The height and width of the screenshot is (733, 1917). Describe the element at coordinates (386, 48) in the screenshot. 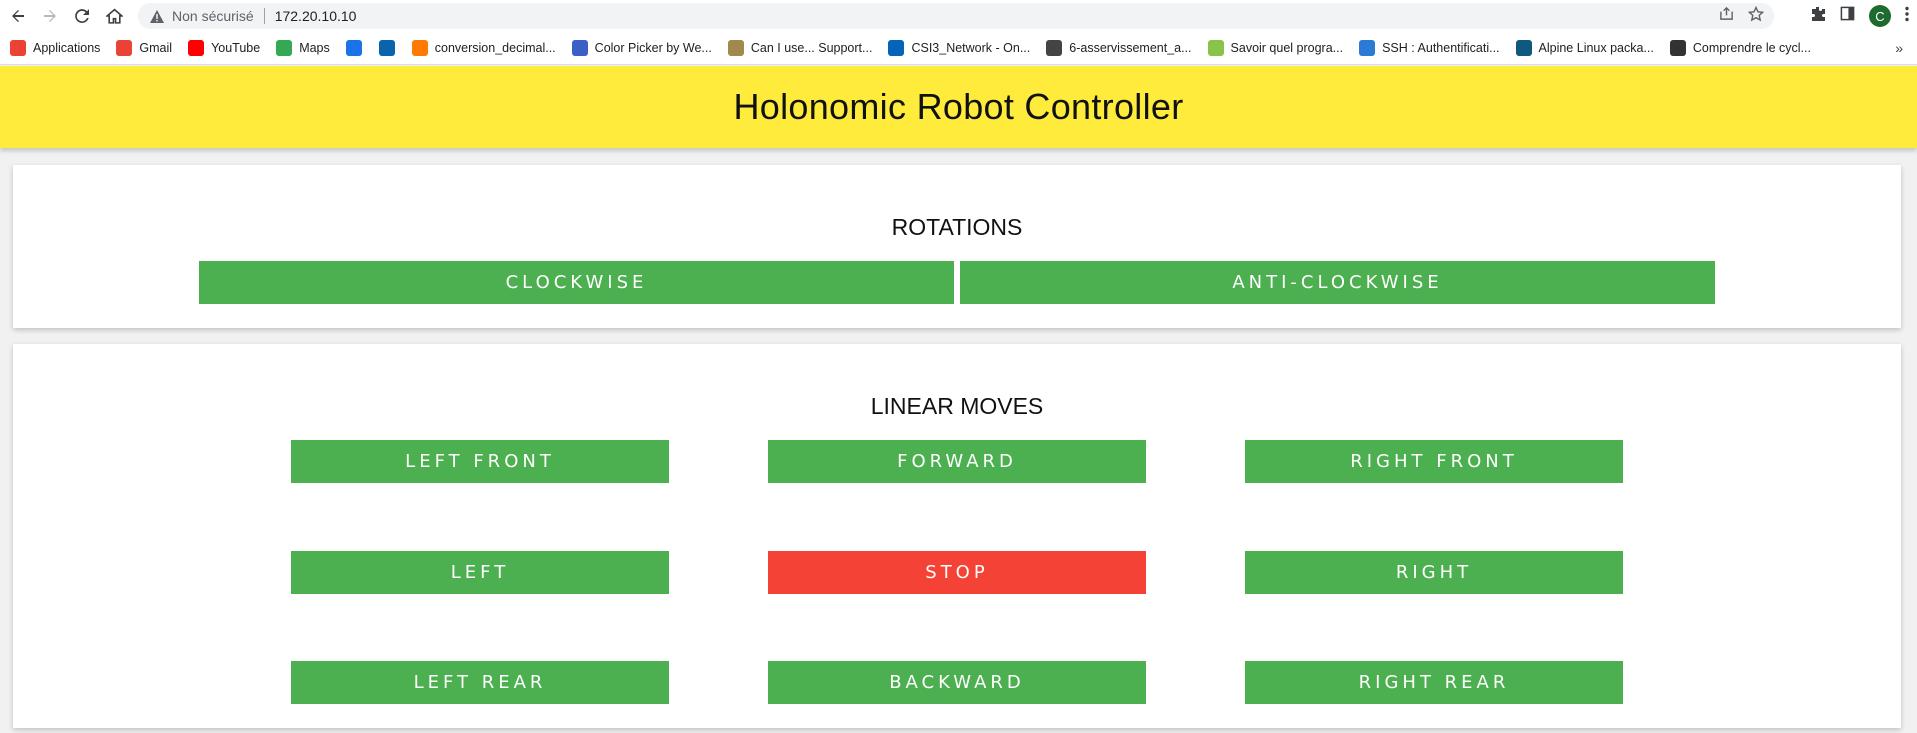

I see `outlook-icon` at that location.